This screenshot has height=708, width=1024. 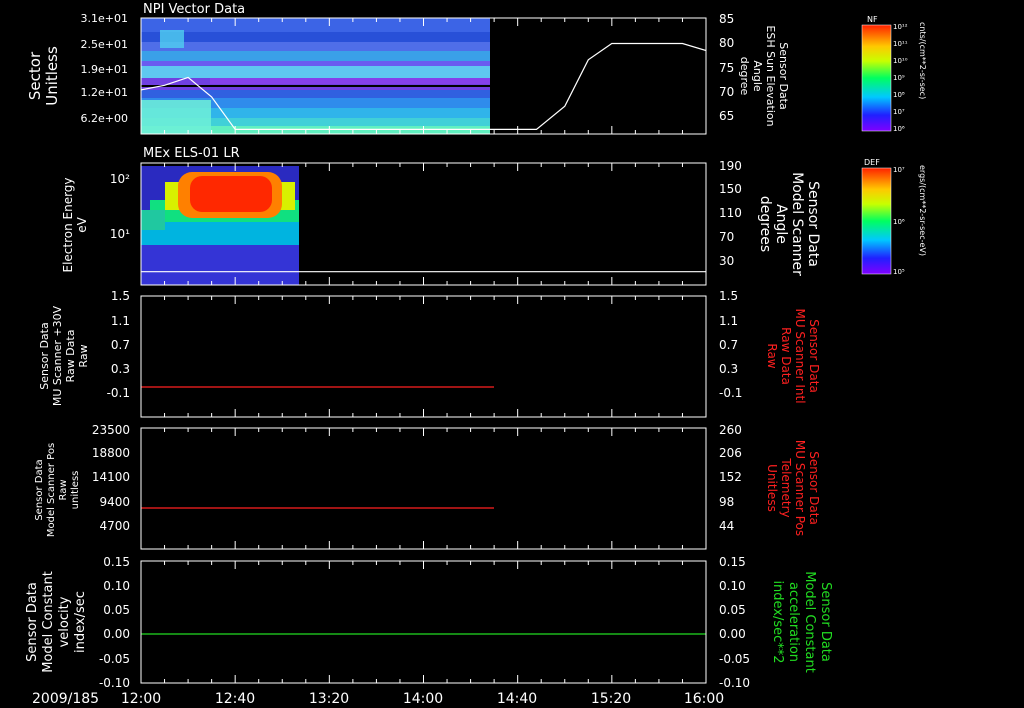 I want to click on panel-3-left-label: Sensor Data MU Scanner +30V Raw Data Raw, so click(x=64, y=355).